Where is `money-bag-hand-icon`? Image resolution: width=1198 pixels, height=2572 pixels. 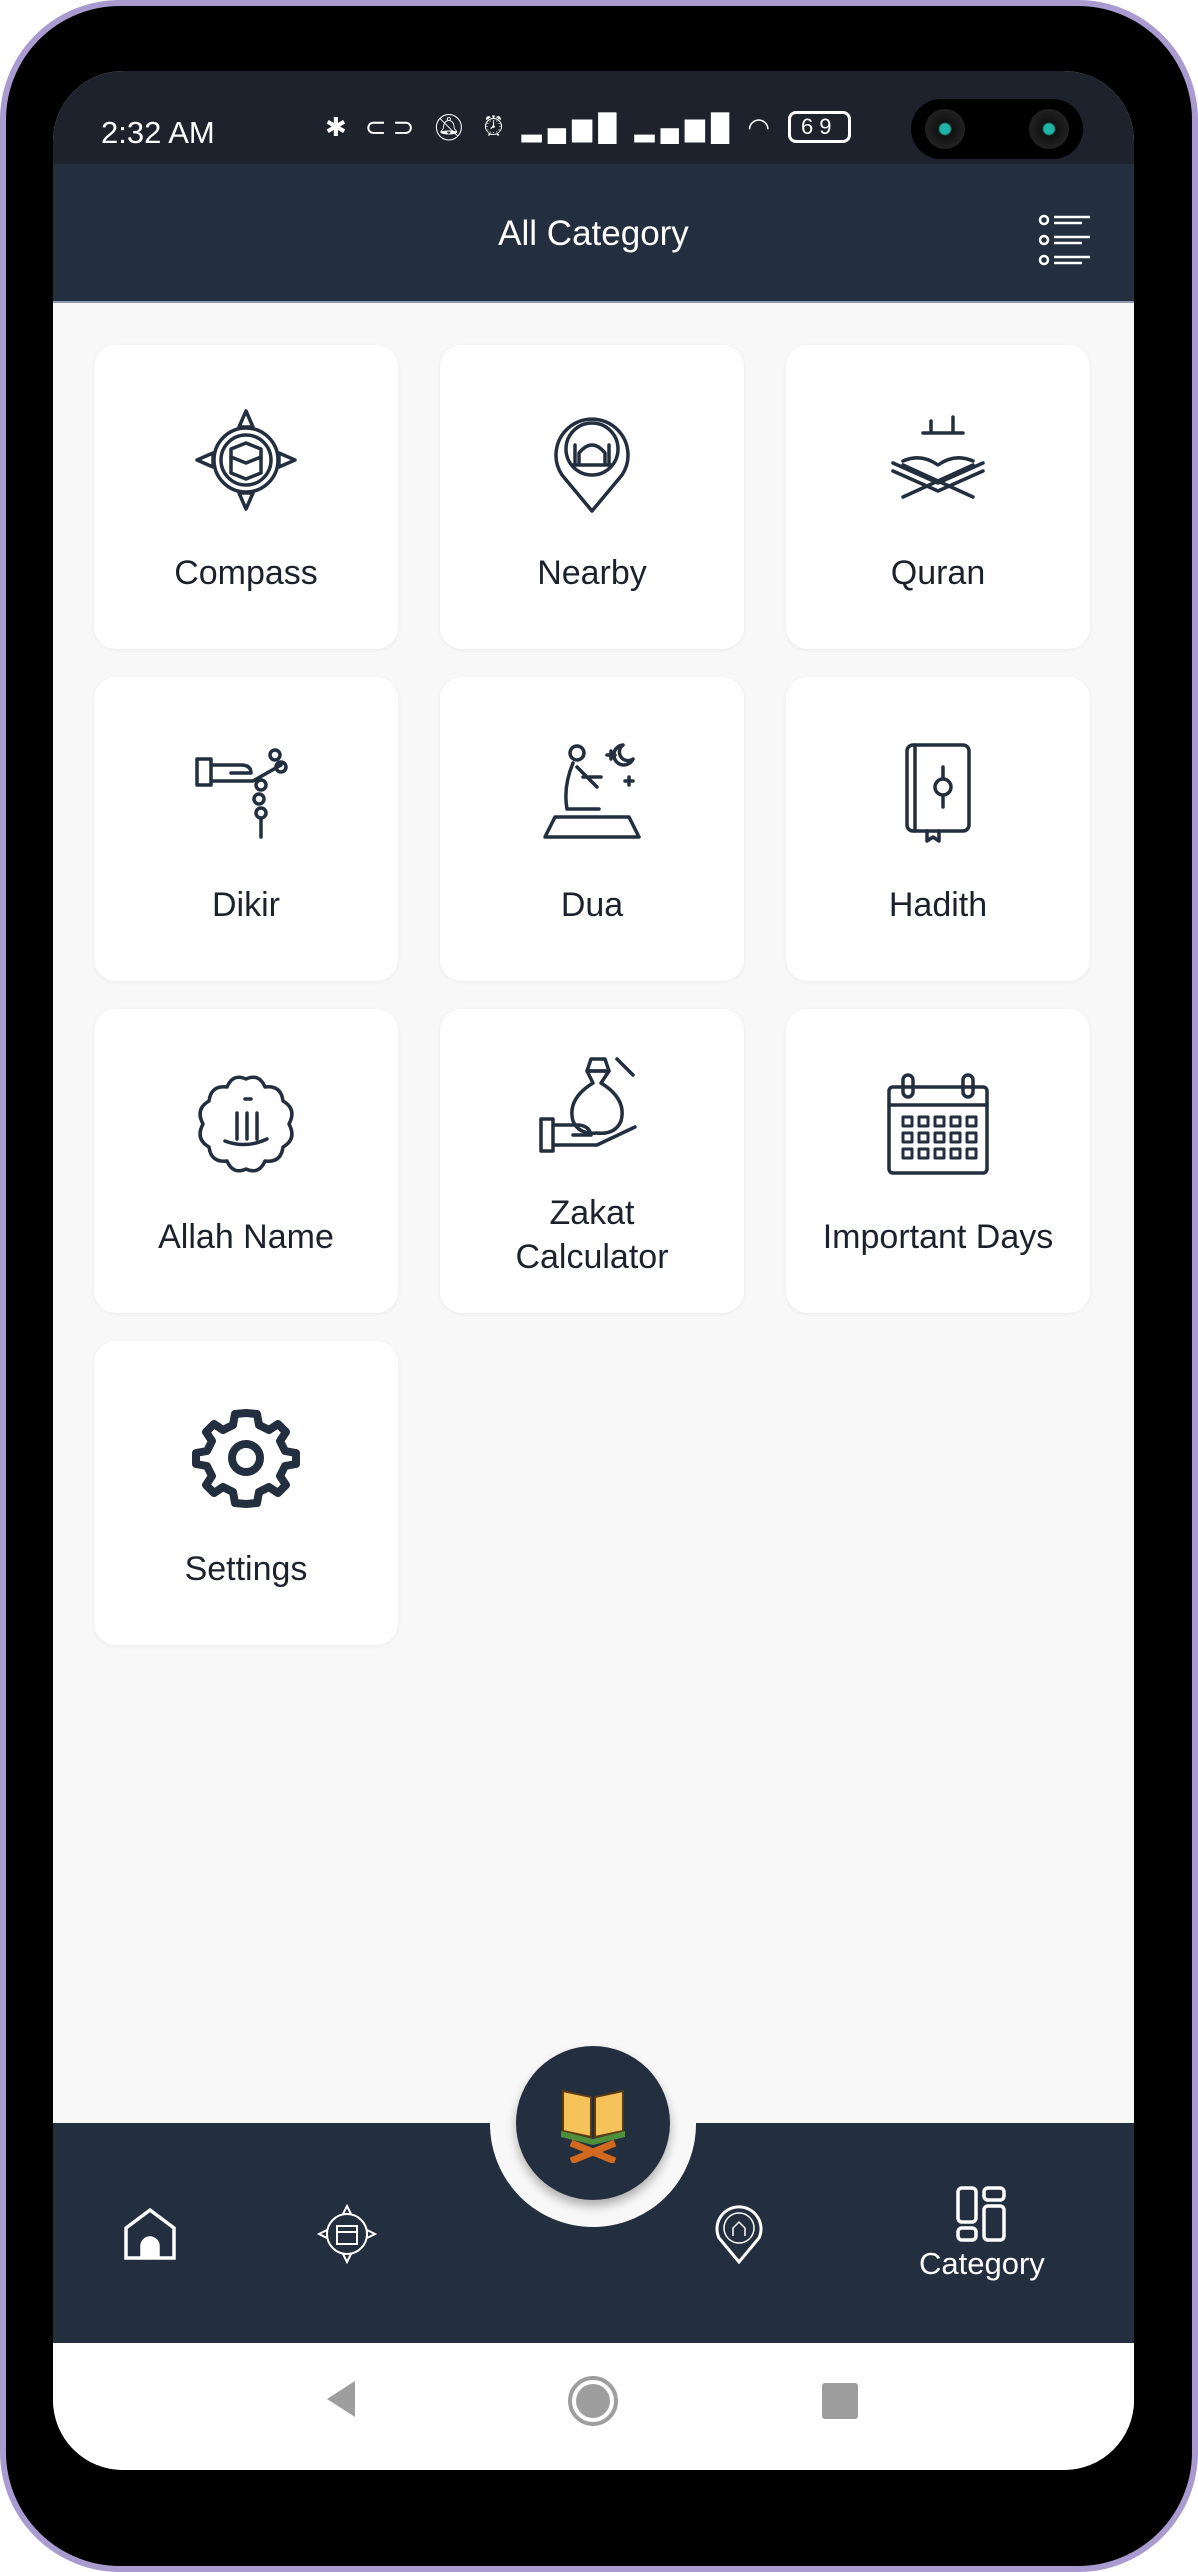 money-bag-hand-icon is located at coordinates (588, 1105).